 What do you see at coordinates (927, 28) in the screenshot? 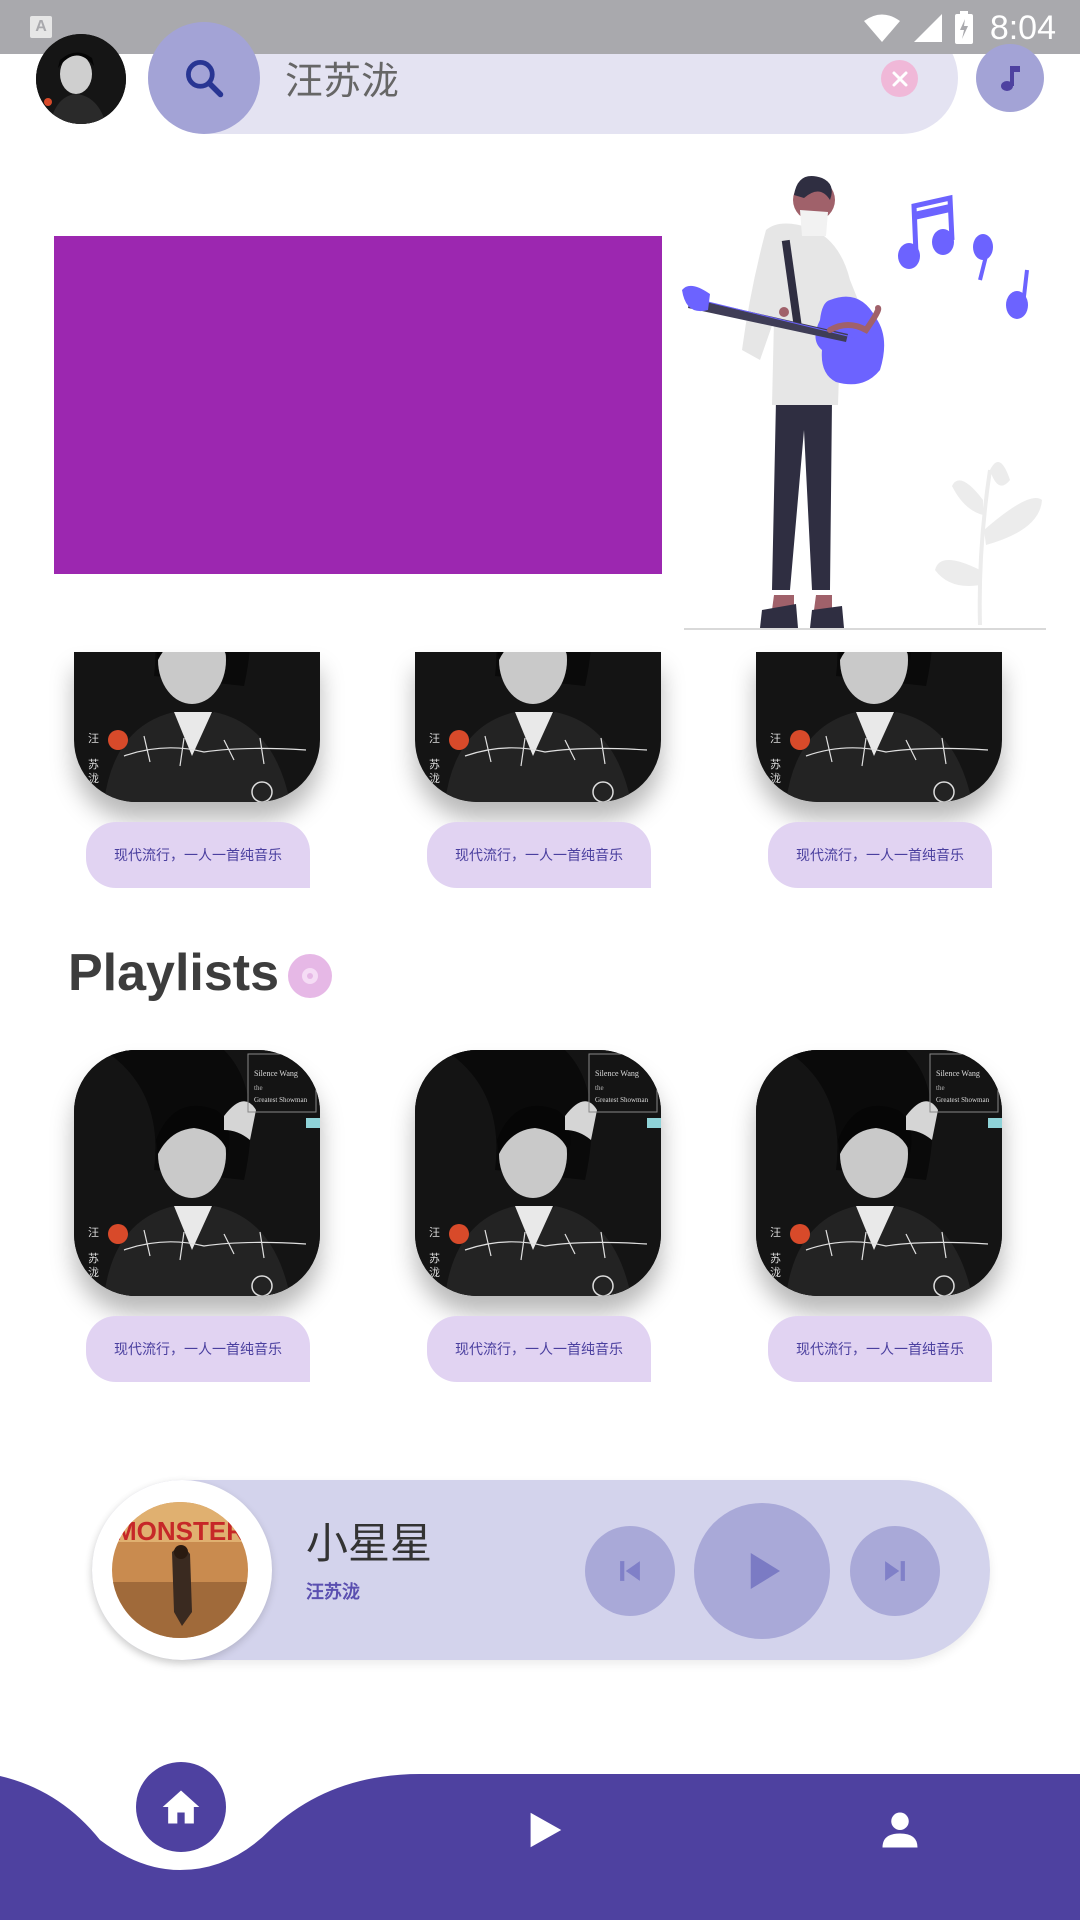
I see `signal-icon` at bounding box center [927, 28].